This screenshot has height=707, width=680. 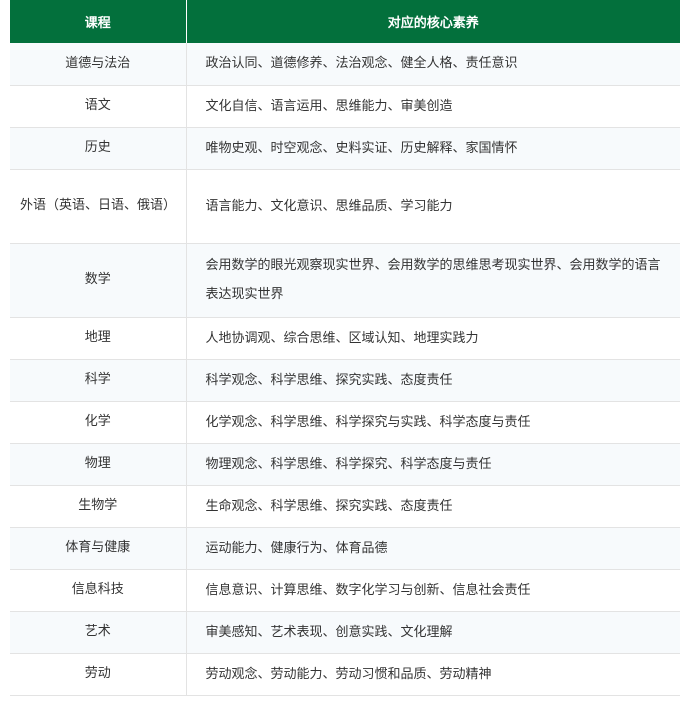 What do you see at coordinates (98, 590) in the screenshot?
I see `course-cell: 信息科技` at bounding box center [98, 590].